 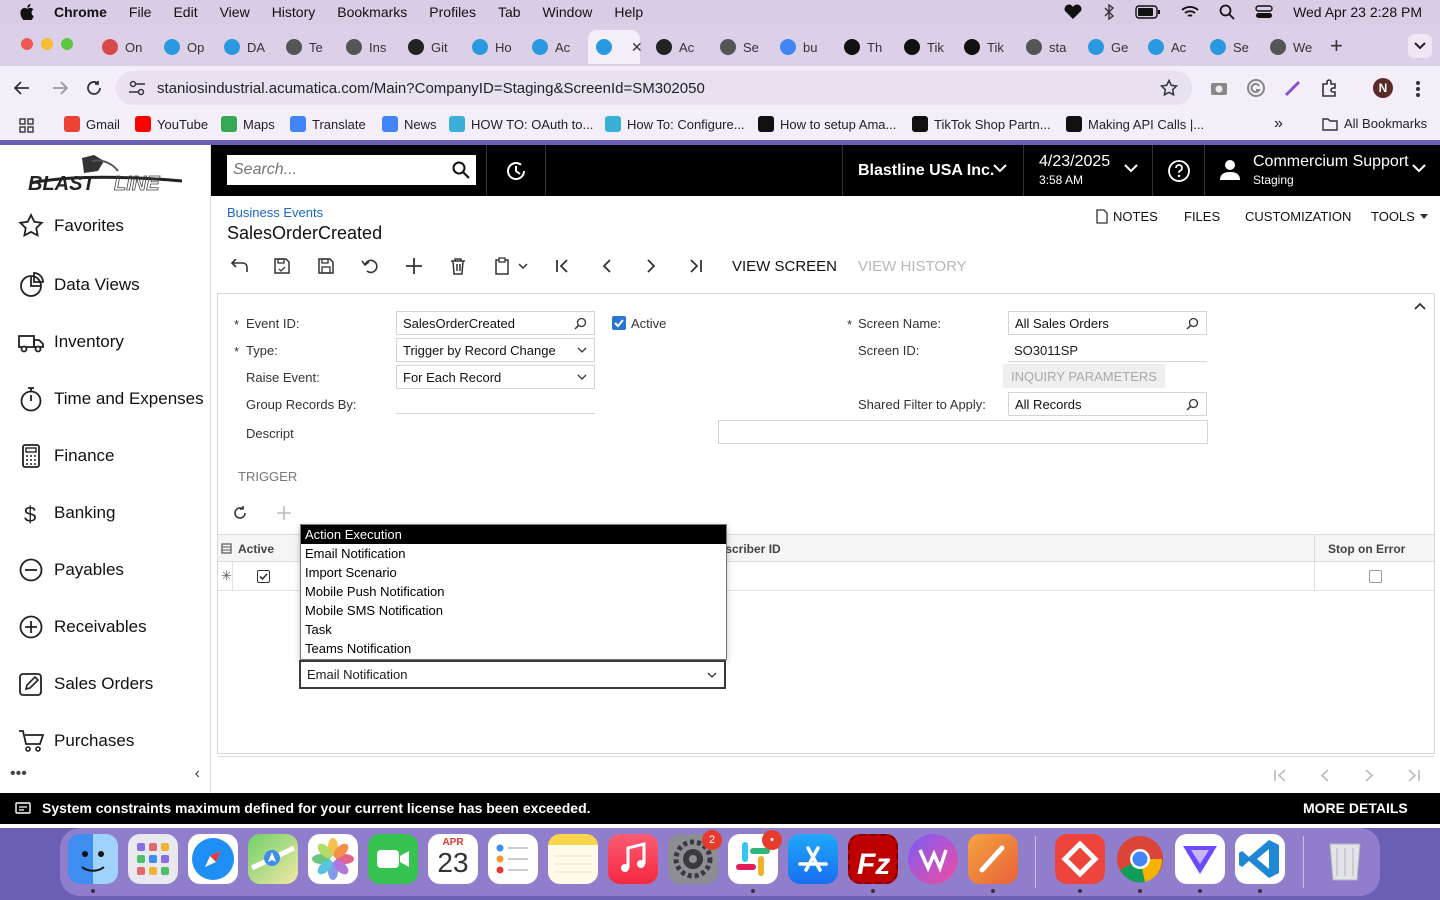 I want to click on recent-history-button, so click(x=516, y=170).